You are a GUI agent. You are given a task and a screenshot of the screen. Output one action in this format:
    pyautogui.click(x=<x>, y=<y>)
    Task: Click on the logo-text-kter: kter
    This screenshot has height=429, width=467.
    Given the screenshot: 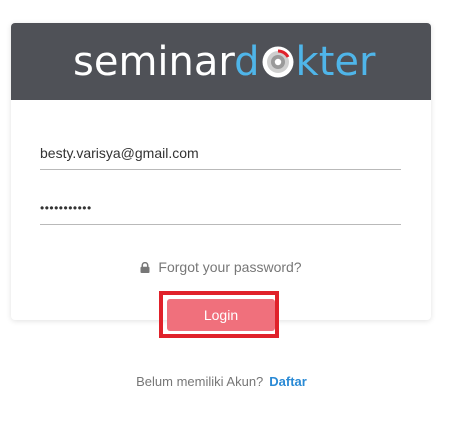 What is the action you would take?
    pyautogui.click(x=335, y=62)
    